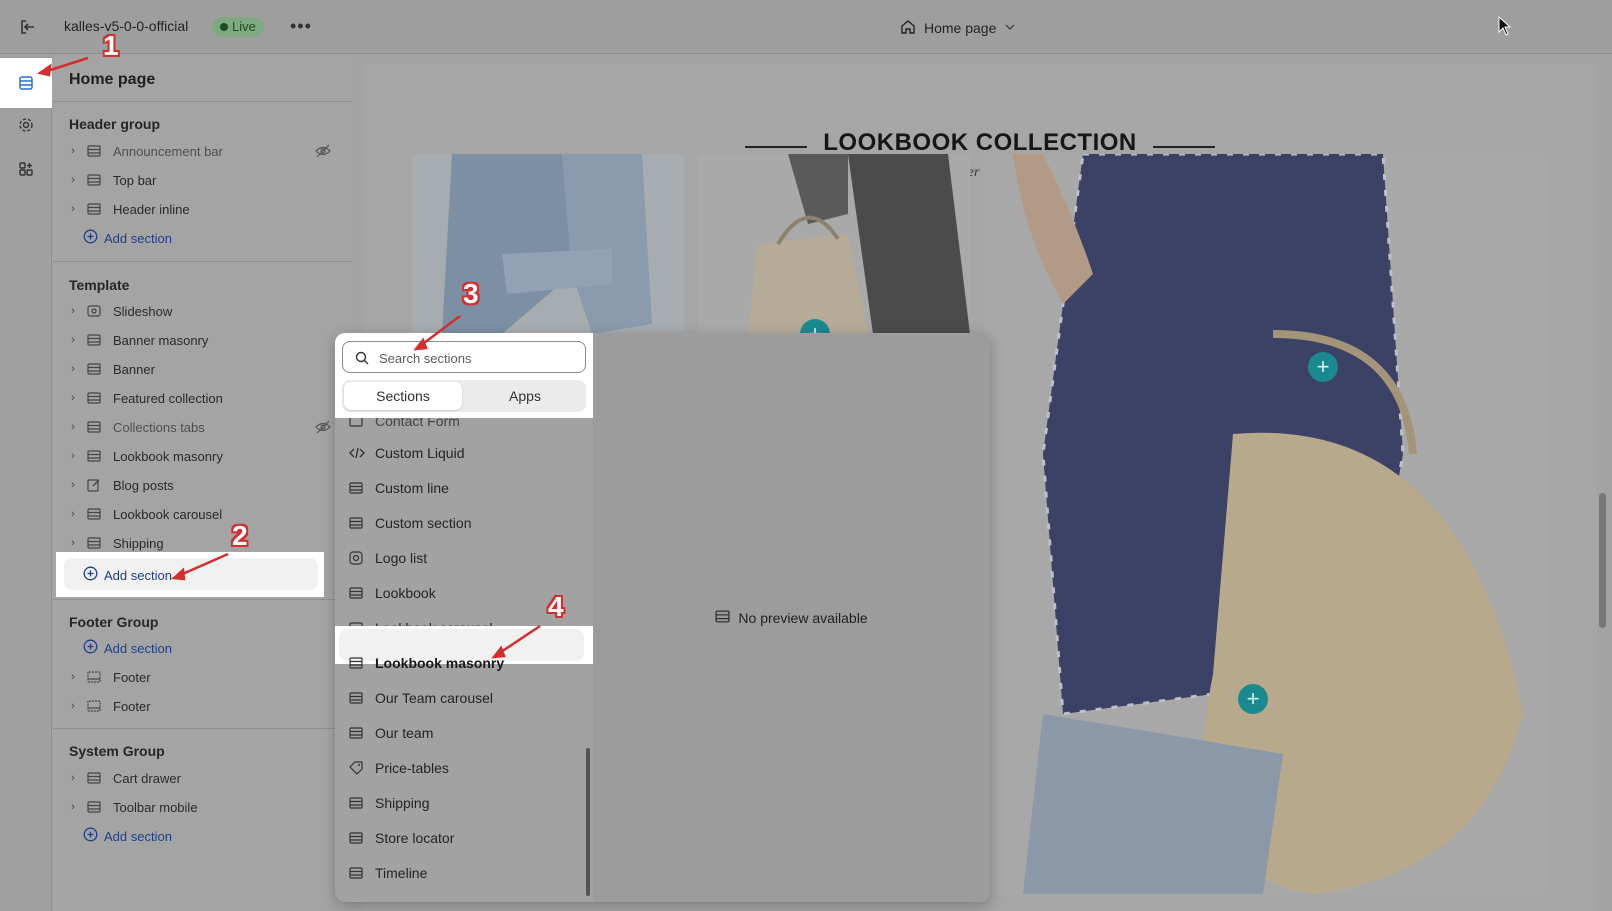 The width and height of the screenshot is (1612, 911). I want to click on list-item-lookbook-masonry: Lookbook masonry, so click(464, 663).